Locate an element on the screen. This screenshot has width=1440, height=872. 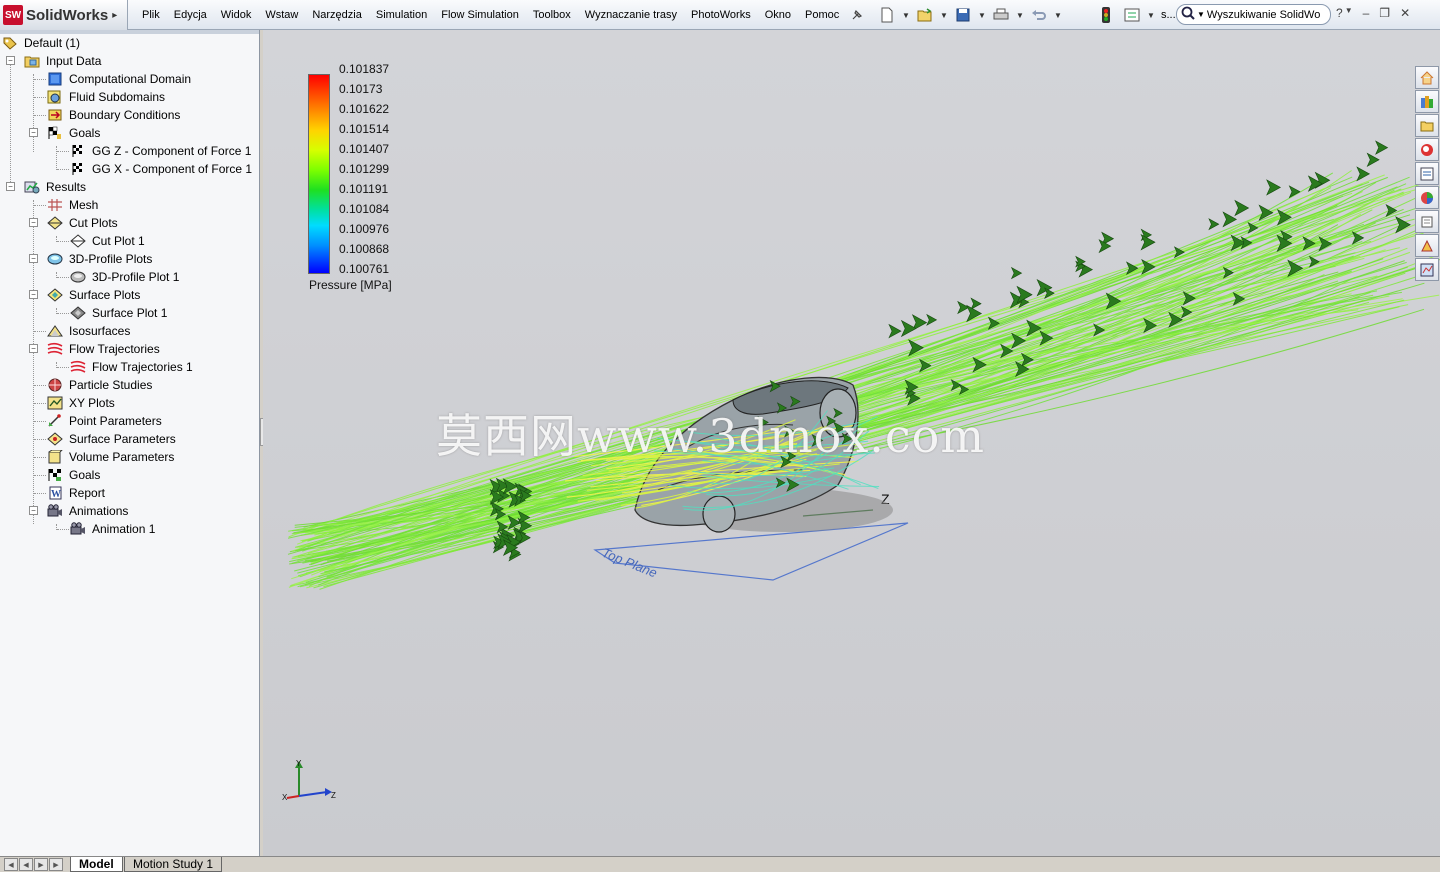
next-tab-icon: ▶ is located at coordinates (41, 864).